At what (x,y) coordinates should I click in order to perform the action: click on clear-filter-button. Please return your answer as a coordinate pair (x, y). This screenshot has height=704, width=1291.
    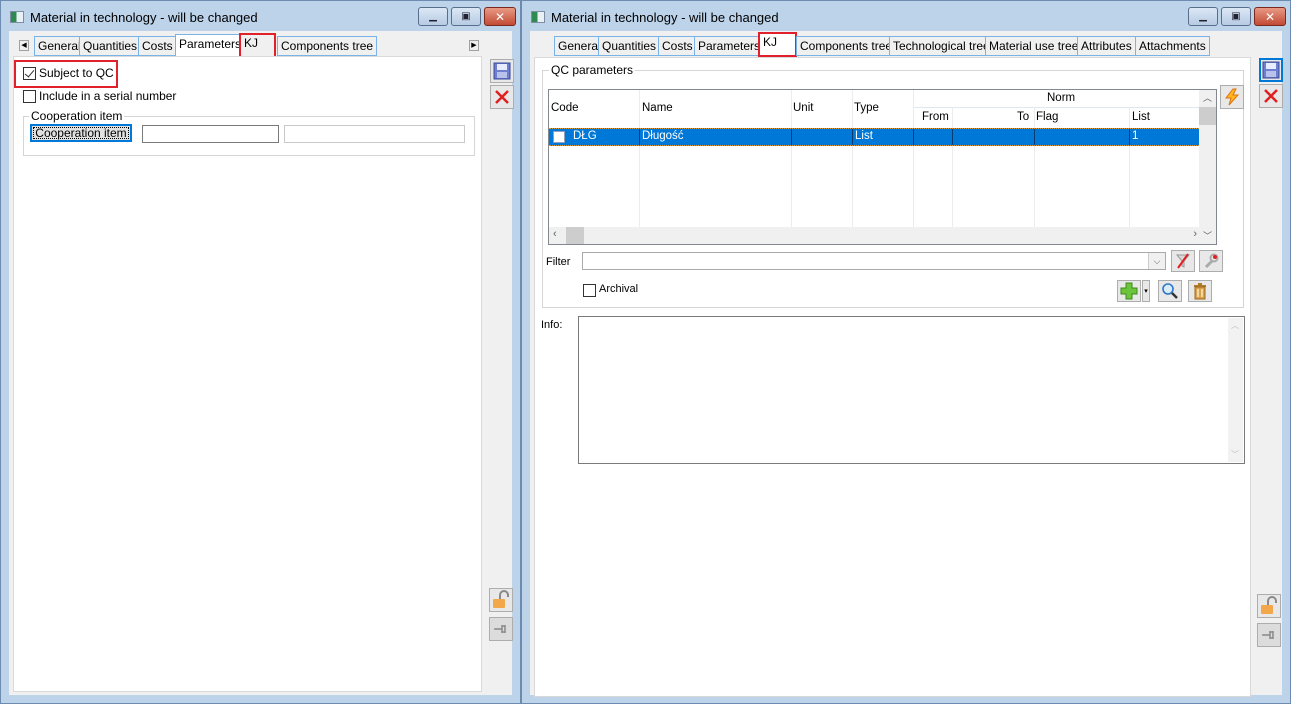
    Looking at the image, I should click on (1183, 261).